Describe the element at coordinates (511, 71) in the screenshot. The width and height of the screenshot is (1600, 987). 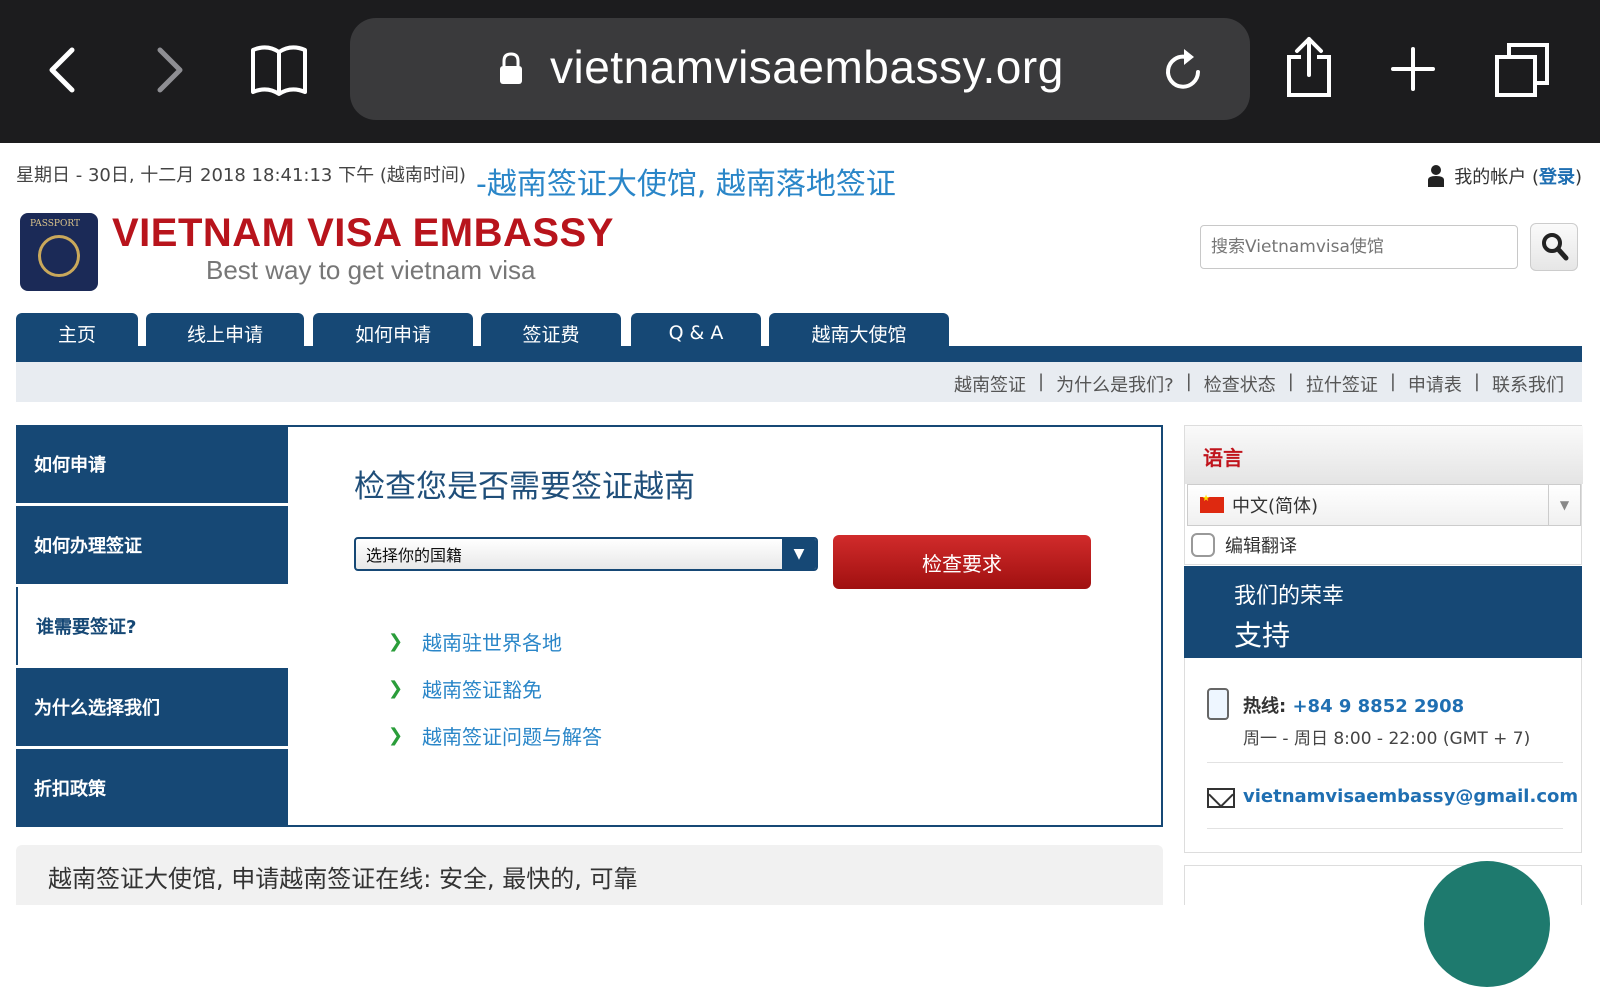
I see `lock-icon` at that location.